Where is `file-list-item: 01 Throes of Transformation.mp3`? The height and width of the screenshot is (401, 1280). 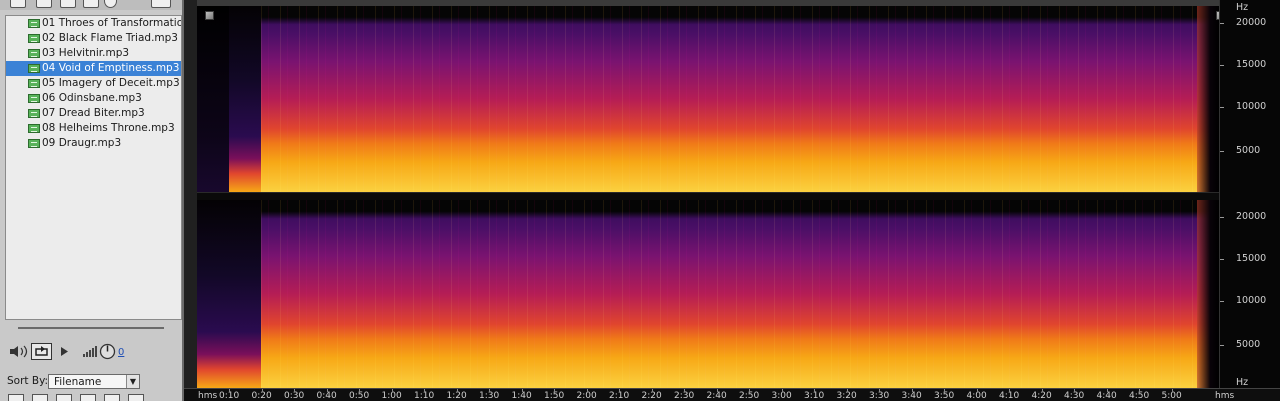 file-list-item: 01 Throes of Transformation.mp3 is located at coordinates (93, 23).